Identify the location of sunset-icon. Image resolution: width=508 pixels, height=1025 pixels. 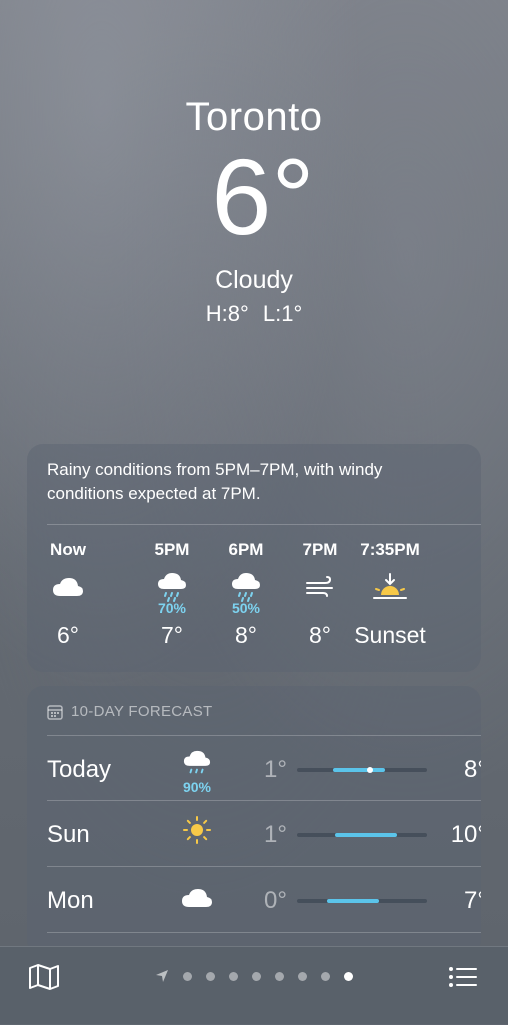
(390, 587).